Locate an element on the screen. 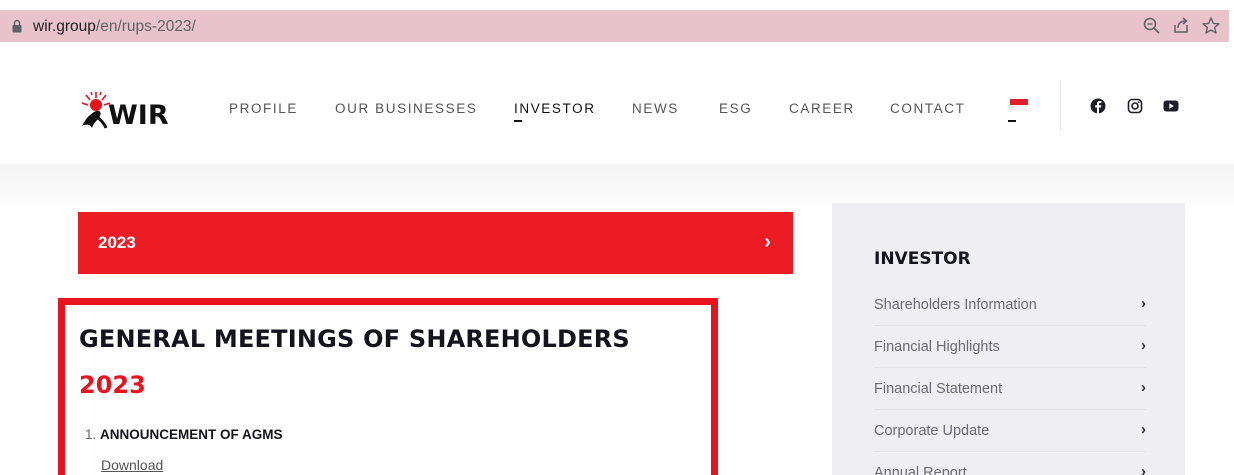 This screenshot has height=475, width=1234. url-host: wir.group is located at coordinates (64, 26).